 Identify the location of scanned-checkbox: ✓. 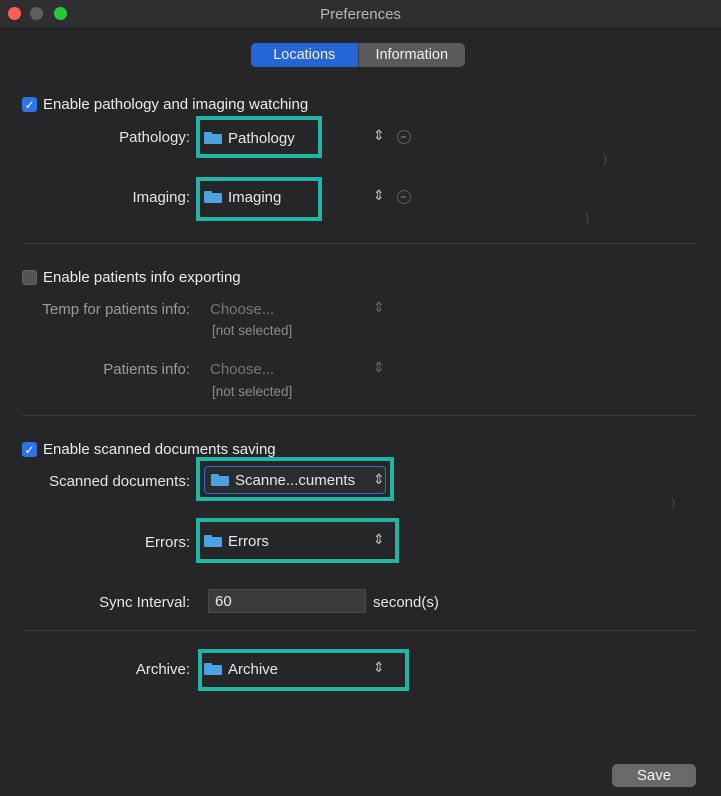
(29, 449).